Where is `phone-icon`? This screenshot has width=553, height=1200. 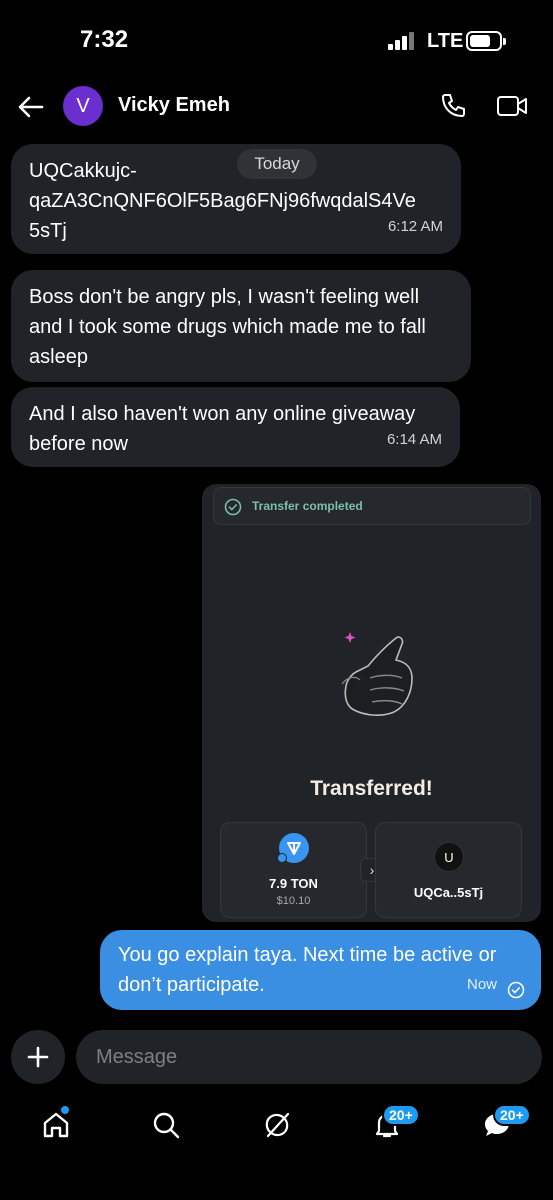
phone-icon is located at coordinates (453, 106).